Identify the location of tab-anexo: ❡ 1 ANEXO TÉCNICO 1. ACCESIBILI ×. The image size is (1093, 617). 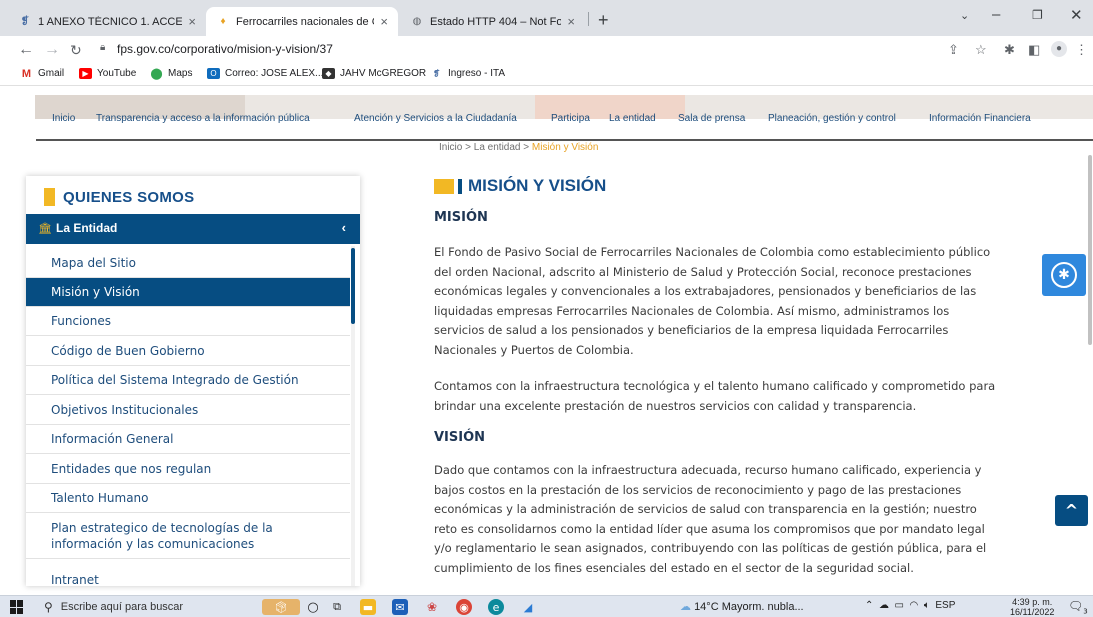
(107, 21).